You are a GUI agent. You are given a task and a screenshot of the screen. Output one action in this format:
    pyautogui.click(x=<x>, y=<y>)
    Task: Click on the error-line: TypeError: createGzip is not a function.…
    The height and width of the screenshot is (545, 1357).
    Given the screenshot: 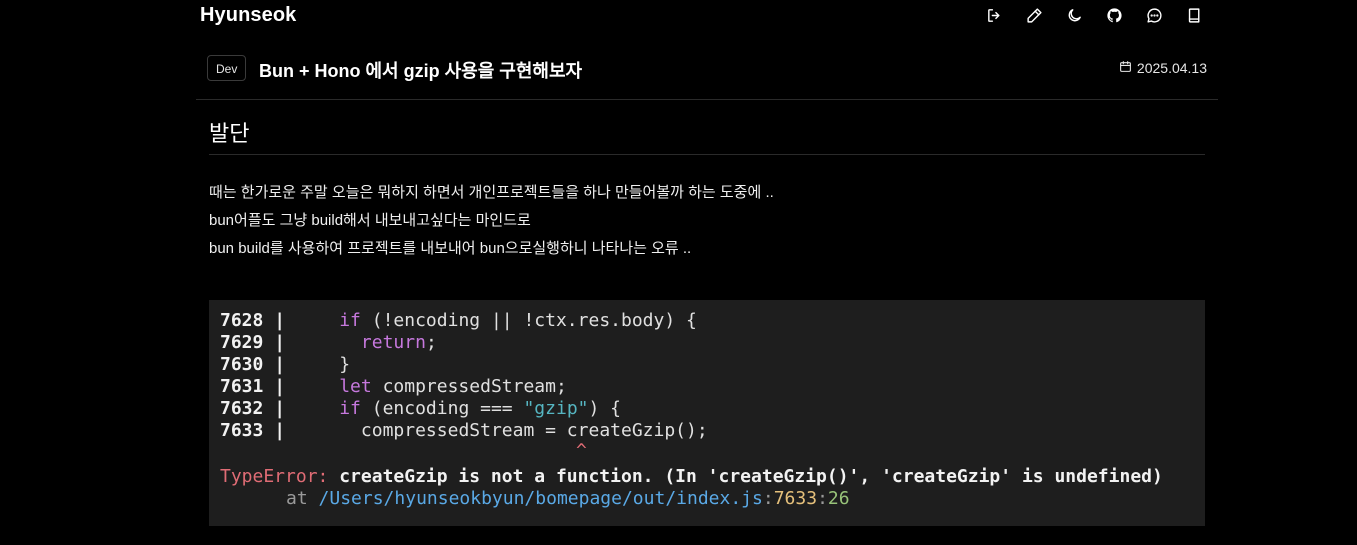 What is the action you would take?
    pyautogui.click(x=691, y=476)
    